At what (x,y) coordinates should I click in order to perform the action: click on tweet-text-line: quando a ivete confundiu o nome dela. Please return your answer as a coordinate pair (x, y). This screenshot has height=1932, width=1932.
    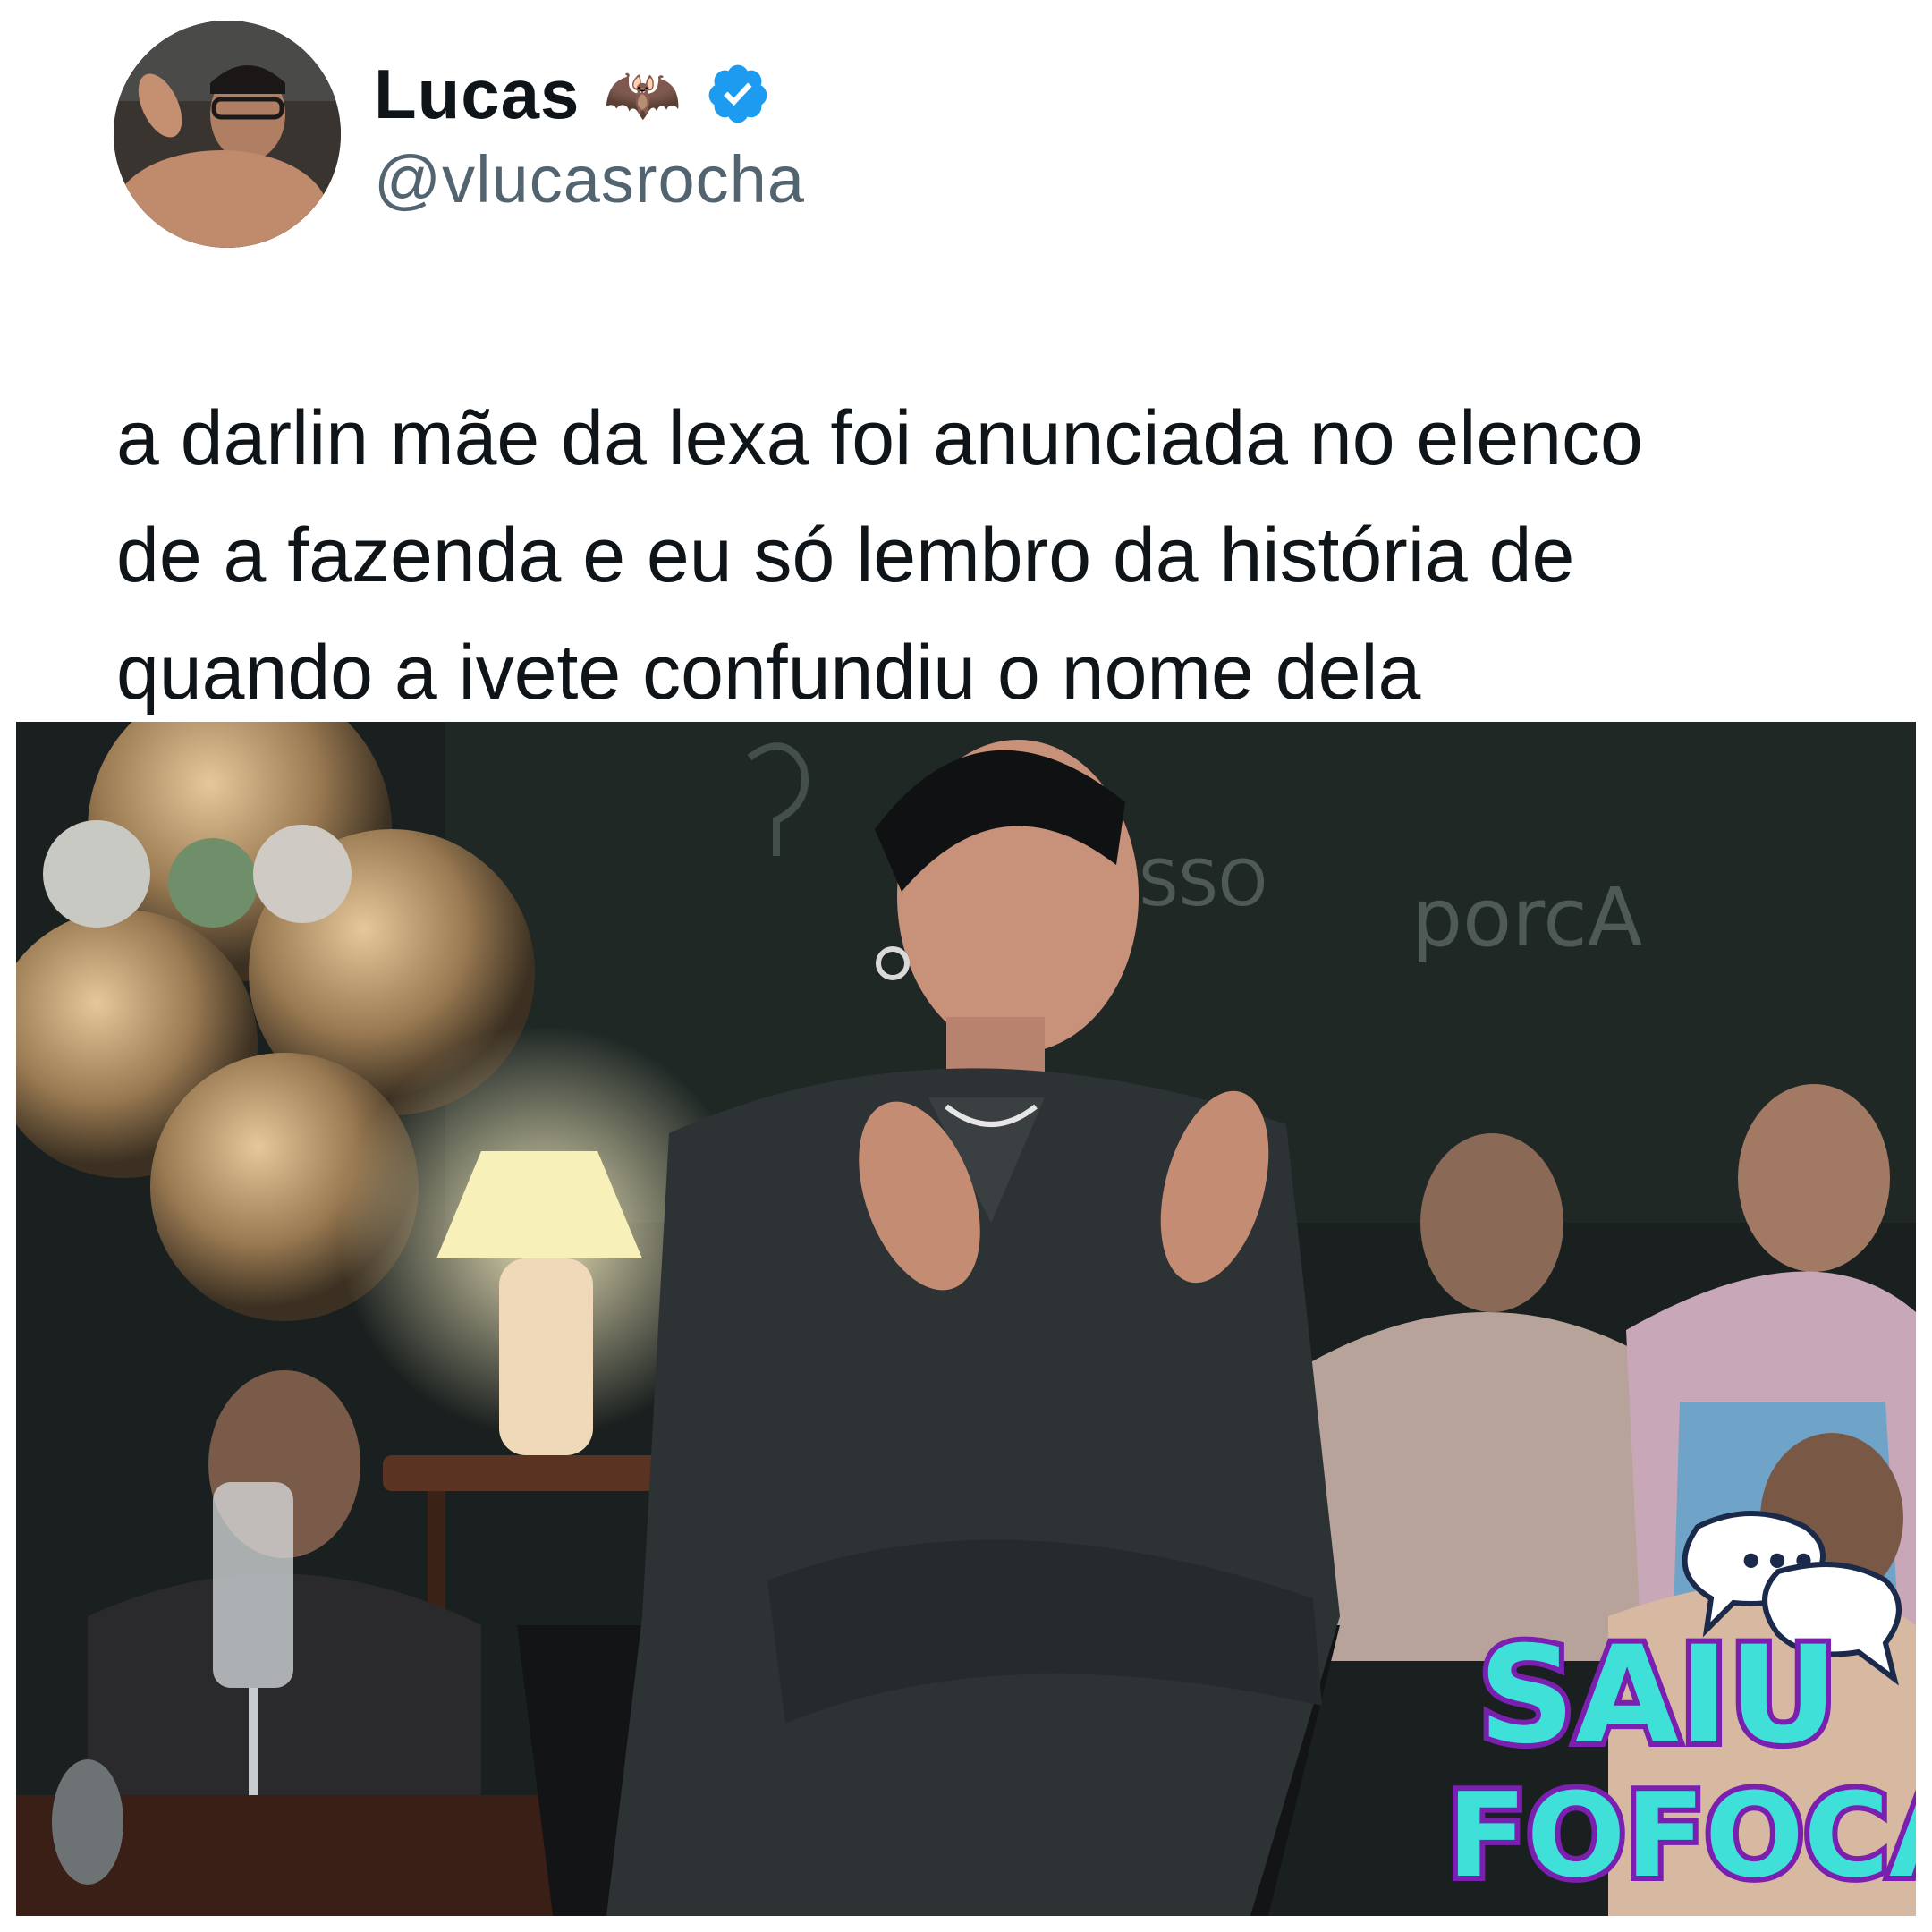
    Looking at the image, I should click on (768, 673).